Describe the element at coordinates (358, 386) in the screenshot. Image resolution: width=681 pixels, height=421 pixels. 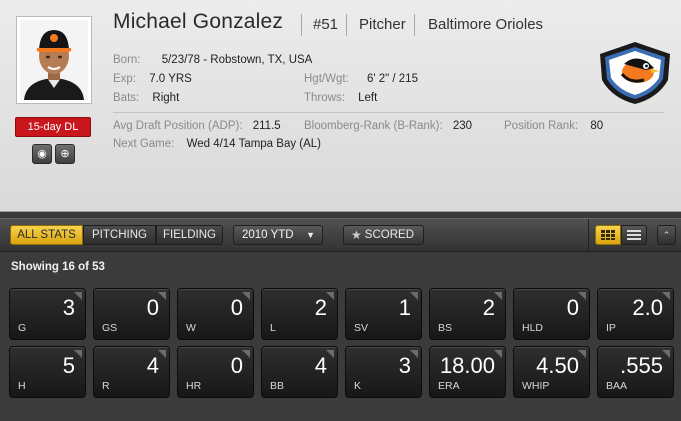
I see `stat-label: K` at that location.